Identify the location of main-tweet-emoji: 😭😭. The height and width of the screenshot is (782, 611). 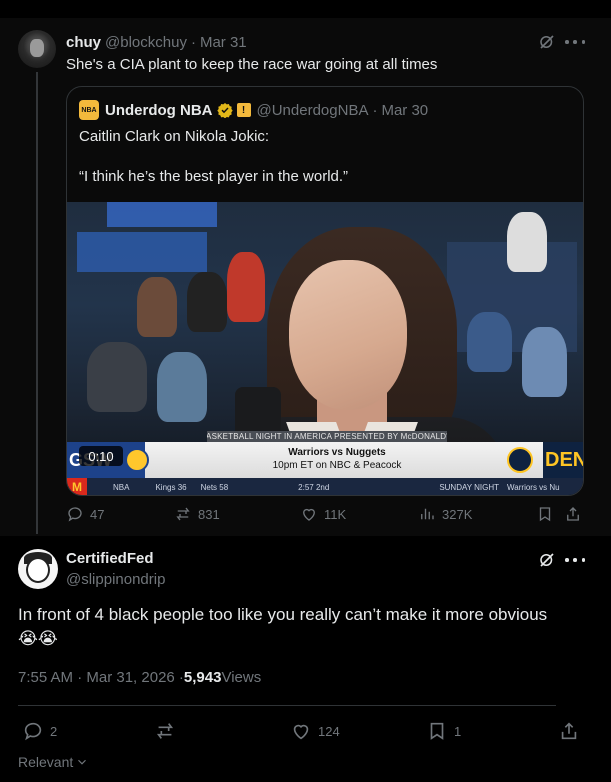
(38, 638).